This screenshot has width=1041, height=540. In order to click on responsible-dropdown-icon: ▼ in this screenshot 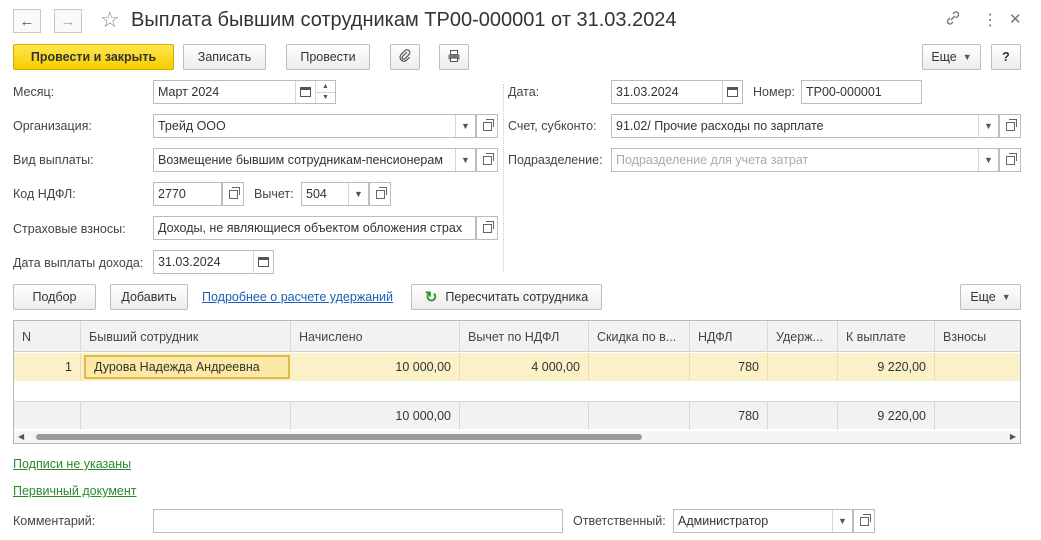, I will do `click(842, 521)`.